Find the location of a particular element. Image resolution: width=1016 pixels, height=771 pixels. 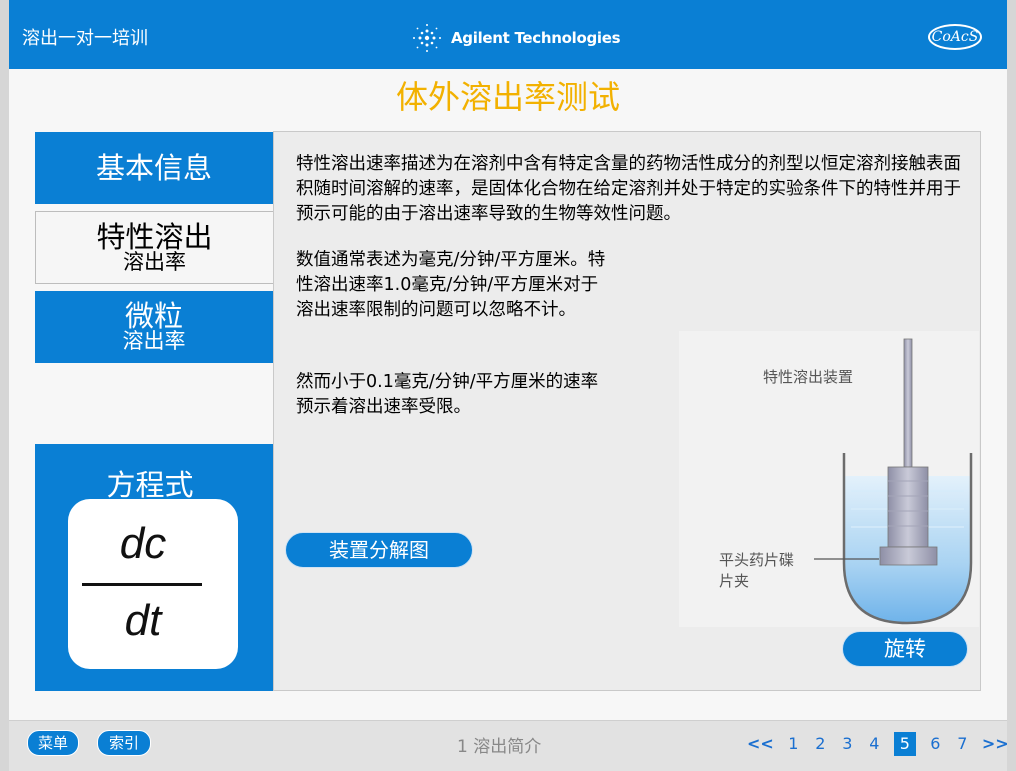

section-label: 1 溶出简介 is located at coordinates (499, 747).